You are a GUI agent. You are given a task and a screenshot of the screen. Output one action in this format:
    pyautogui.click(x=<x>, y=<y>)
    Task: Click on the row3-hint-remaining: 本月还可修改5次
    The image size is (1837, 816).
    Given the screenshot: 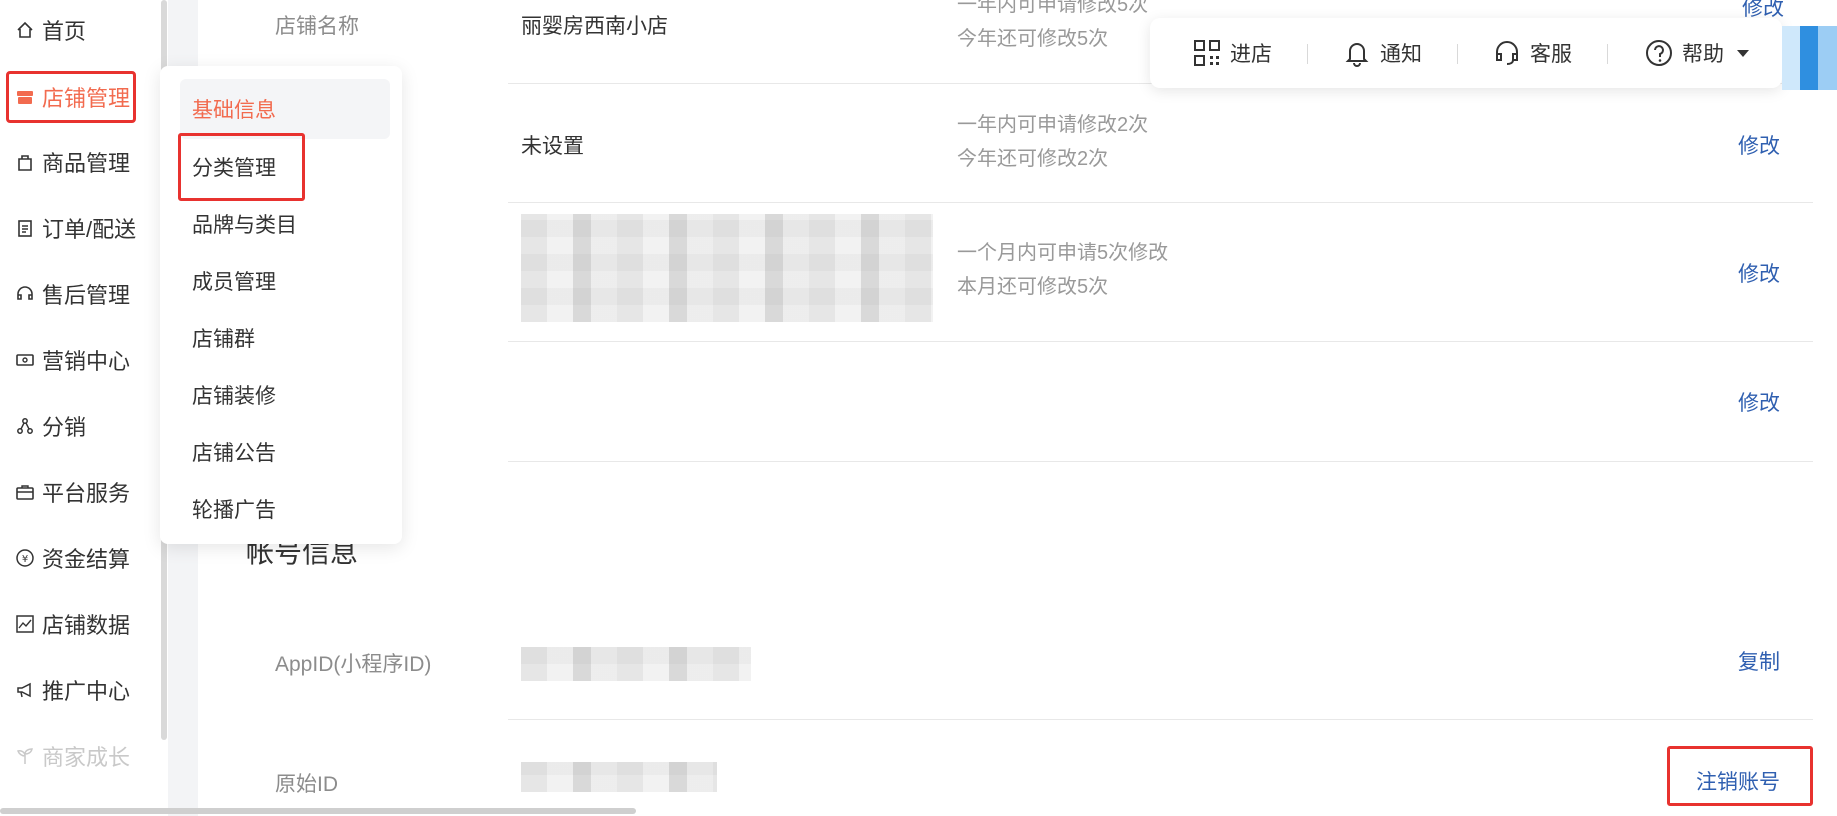 What is the action you would take?
    pyautogui.click(x=1033, y=287)
    